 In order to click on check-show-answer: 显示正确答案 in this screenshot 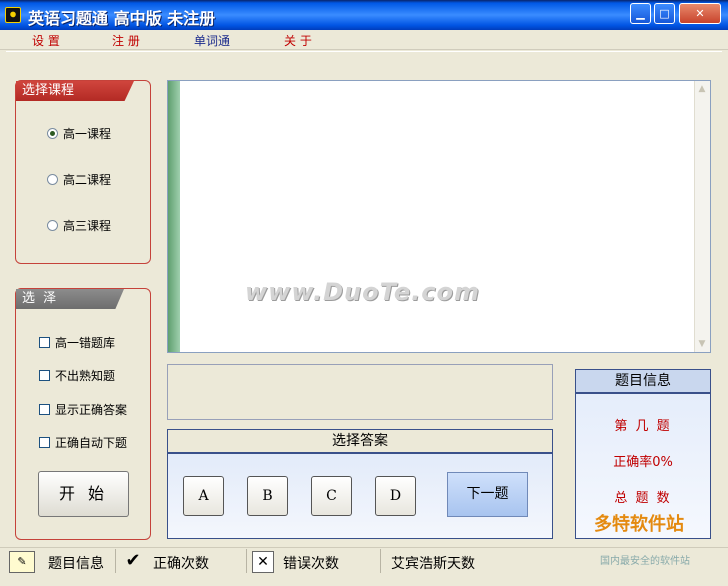, I will do `click(83, 409)`.